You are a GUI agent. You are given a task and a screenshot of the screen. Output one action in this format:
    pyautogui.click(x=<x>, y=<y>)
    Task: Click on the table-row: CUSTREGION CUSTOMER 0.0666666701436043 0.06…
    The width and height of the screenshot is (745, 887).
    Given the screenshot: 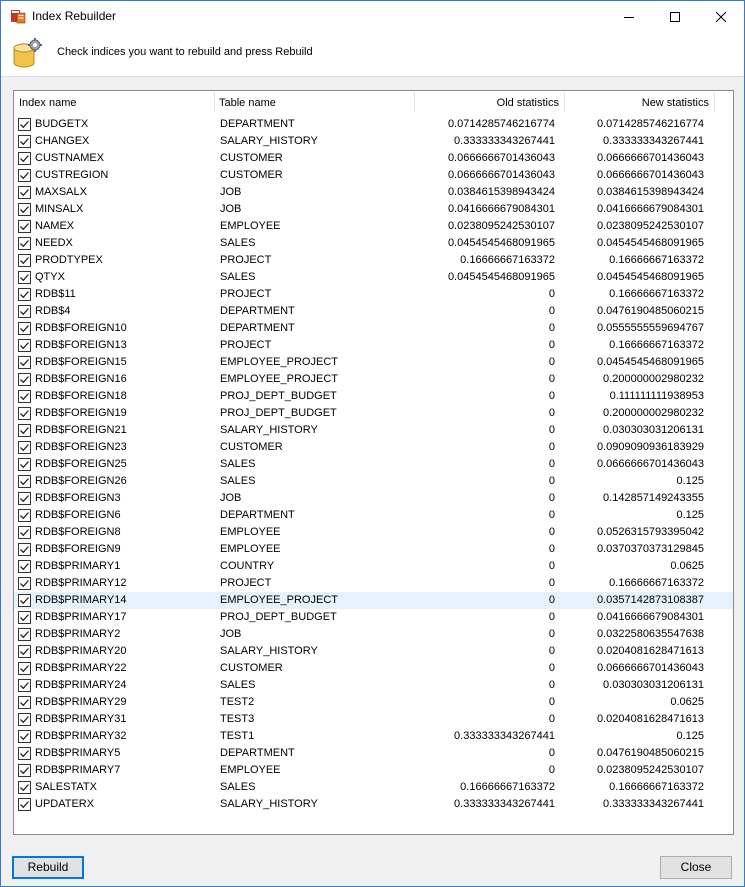 What is the action you would take?
    pyautogui.click(x=373, y=175)
    